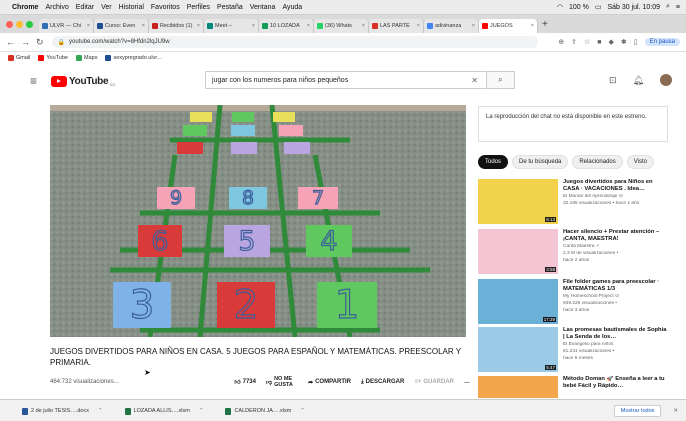 Image resolution: width=686 pixels, height=421 pixels. Describe the element at coordinates (474, 80) in the screenshot. I see `clear-search-icon: ✕` at that location.